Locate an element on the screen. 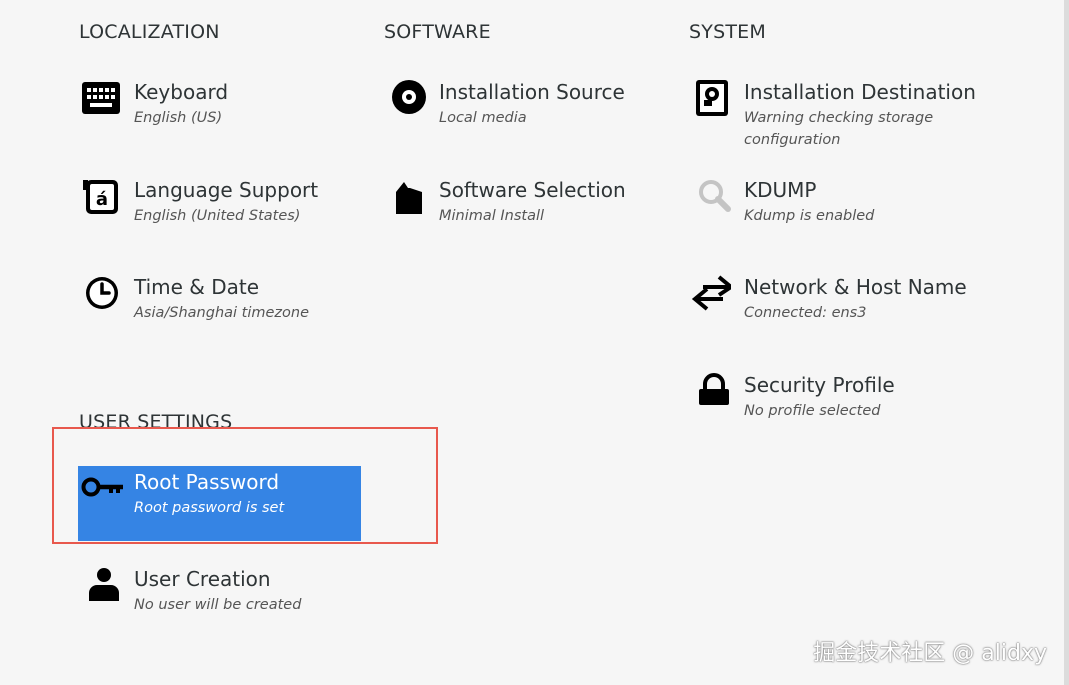 Image resolution: width=1069 pixels, height=685 pixels. spoke-software-selection: Software Selection Minimal Install is located at coordinates (534, 213).